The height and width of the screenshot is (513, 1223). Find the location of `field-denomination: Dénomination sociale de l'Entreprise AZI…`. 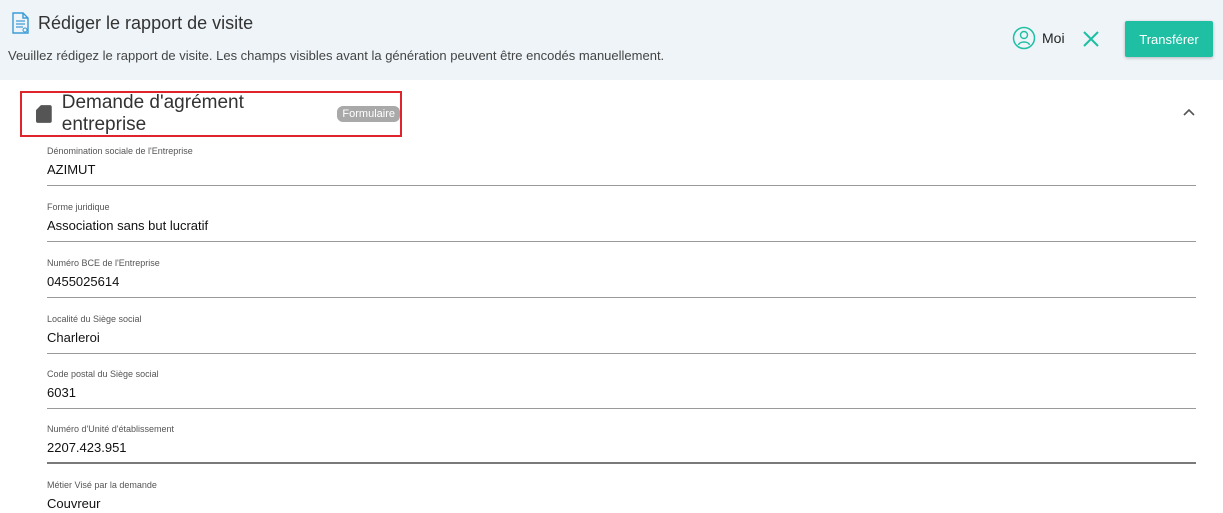

field-denomination: Dénomination sociale de l'Entreprise AZI… is located at coordinates (621, 166).